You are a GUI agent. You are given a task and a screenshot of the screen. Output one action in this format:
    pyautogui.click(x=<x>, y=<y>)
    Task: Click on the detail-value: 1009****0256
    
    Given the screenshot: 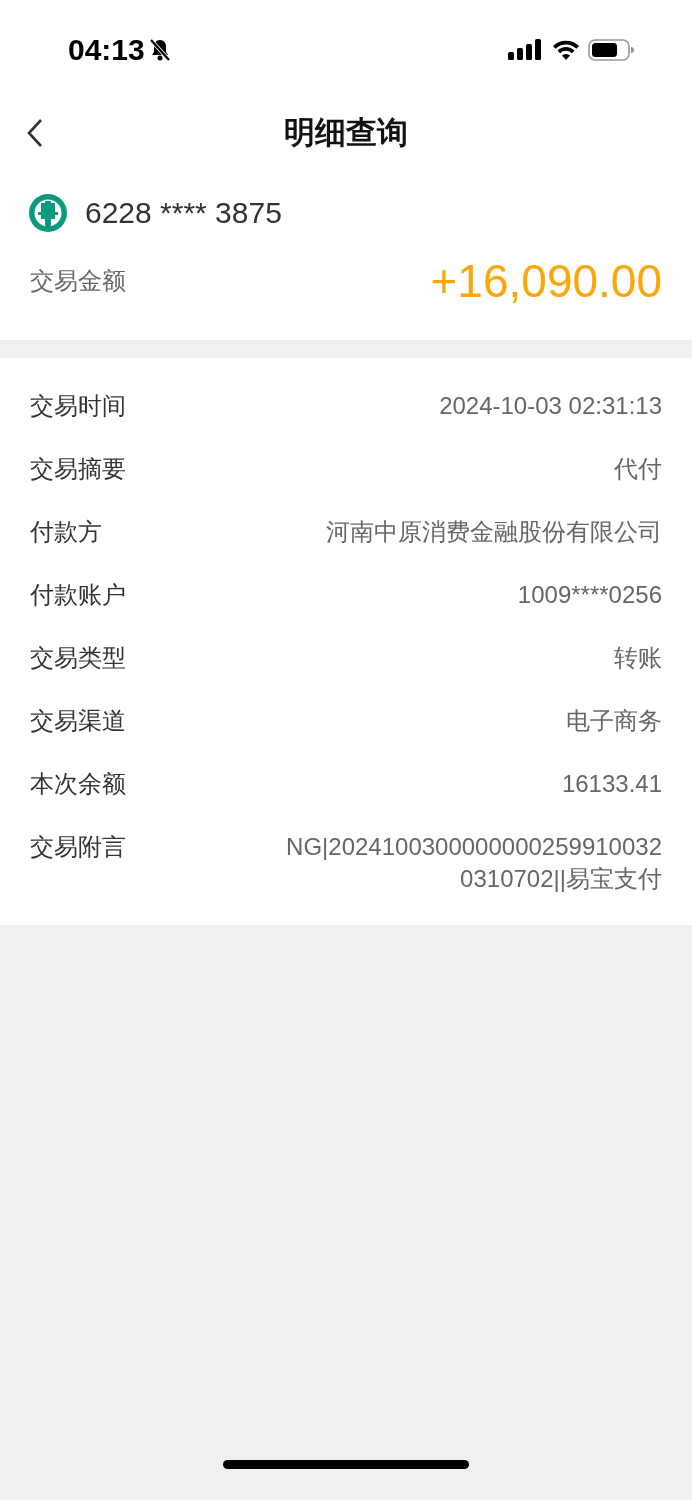 What is the action you would take?
    pyautogui.click(x=589, y=595)
    